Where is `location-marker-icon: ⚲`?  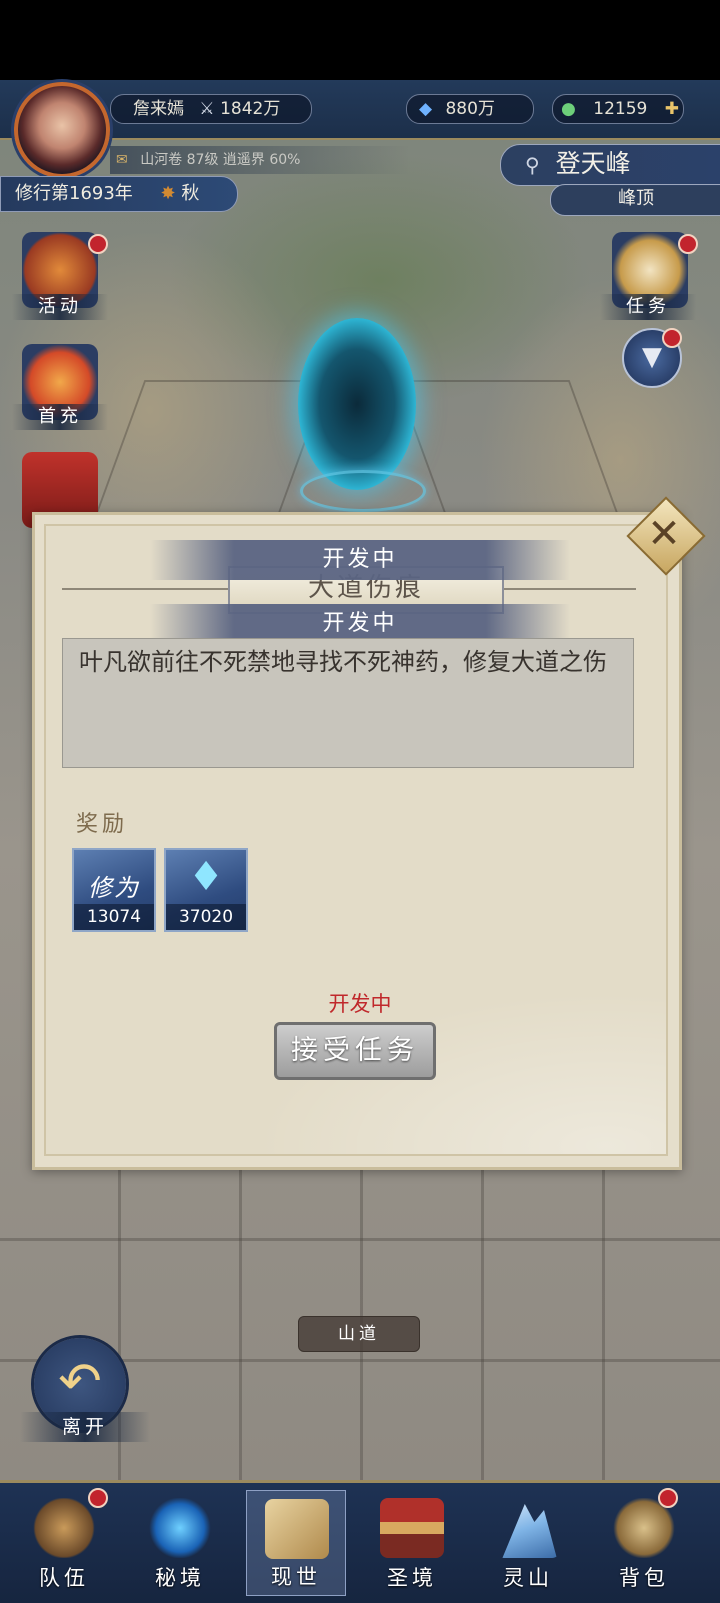 location-marker-icon: ⚲ is located at coordinates (532, 165).